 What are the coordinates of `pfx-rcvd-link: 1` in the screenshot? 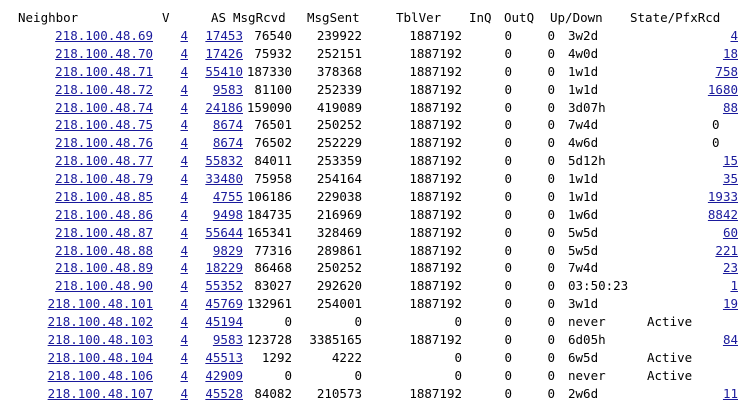 It's located at (714, 286).